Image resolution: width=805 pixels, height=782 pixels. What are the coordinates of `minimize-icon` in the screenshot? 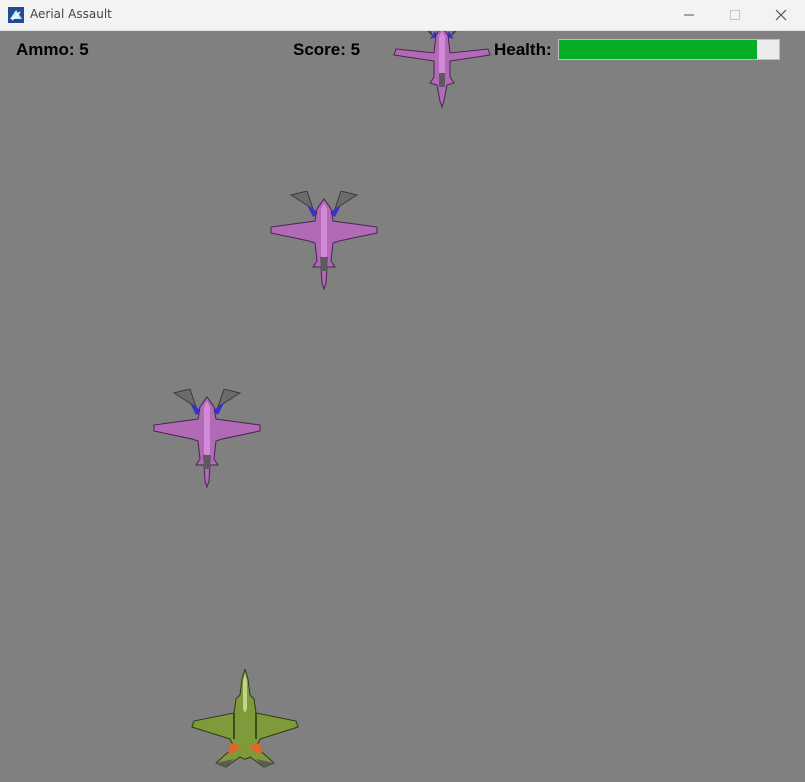 It's located at (689, 15).